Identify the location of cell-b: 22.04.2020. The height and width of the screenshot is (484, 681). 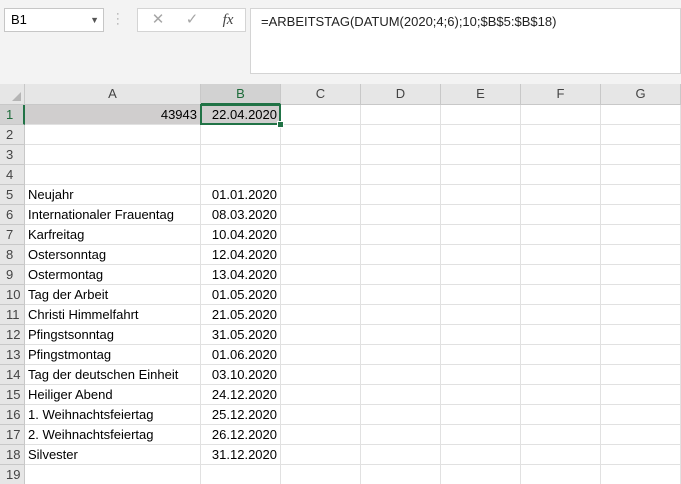
(241, 115).